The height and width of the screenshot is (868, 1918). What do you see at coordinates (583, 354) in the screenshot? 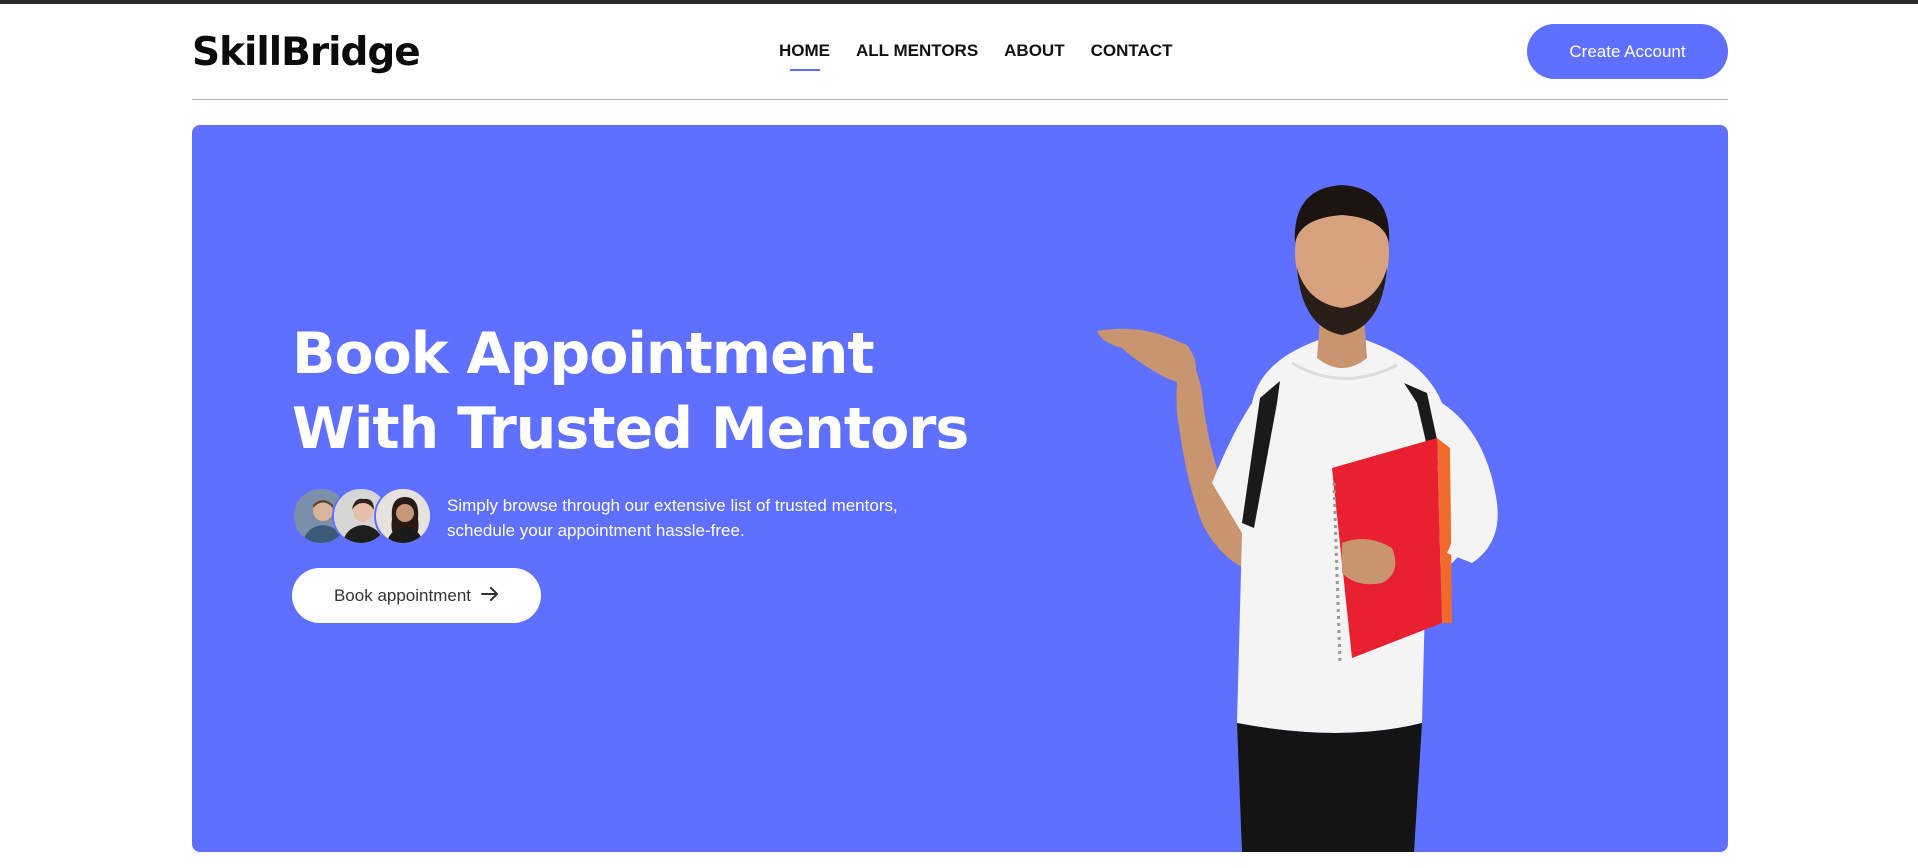
I see `hero-title-line-1: Book Appointment` at bounding box center [583, 354].